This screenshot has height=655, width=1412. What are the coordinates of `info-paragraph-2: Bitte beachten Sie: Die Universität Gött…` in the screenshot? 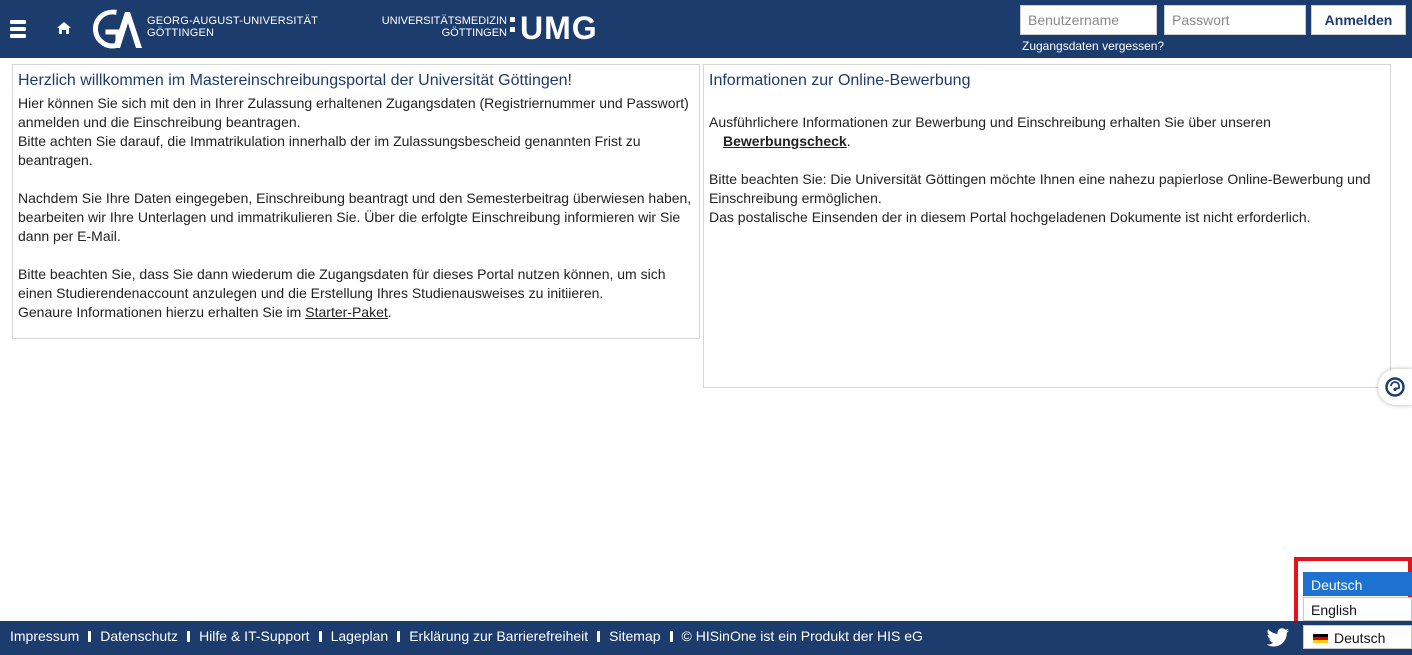 It's located at (1040, 188).